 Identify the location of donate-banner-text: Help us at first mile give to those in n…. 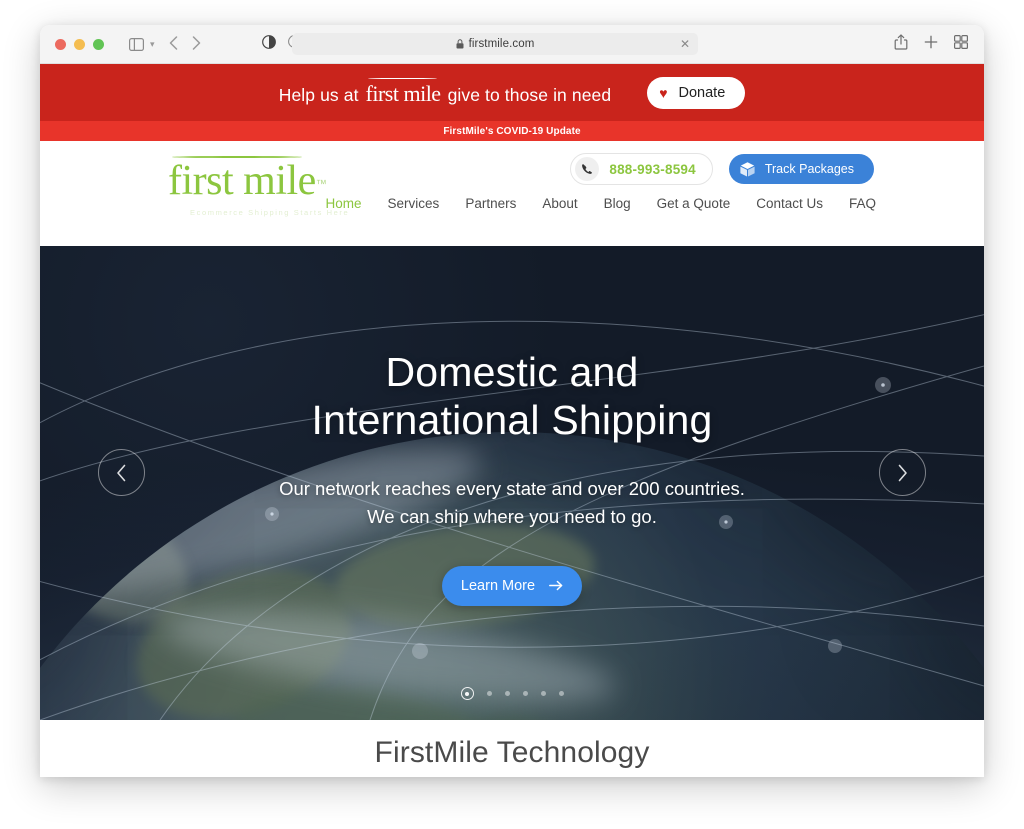
(445, 92).